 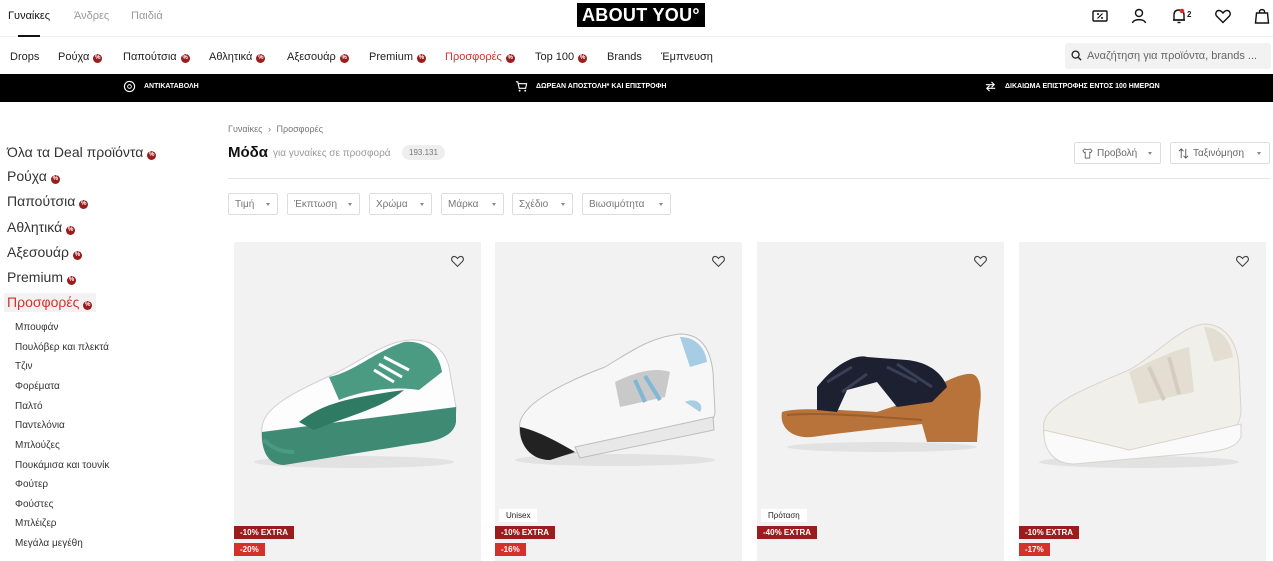 What do you see at coordinates (391, 57) in the screenshot?
I see `nav-premium-label: Premium` at bounding box center [391, 57].